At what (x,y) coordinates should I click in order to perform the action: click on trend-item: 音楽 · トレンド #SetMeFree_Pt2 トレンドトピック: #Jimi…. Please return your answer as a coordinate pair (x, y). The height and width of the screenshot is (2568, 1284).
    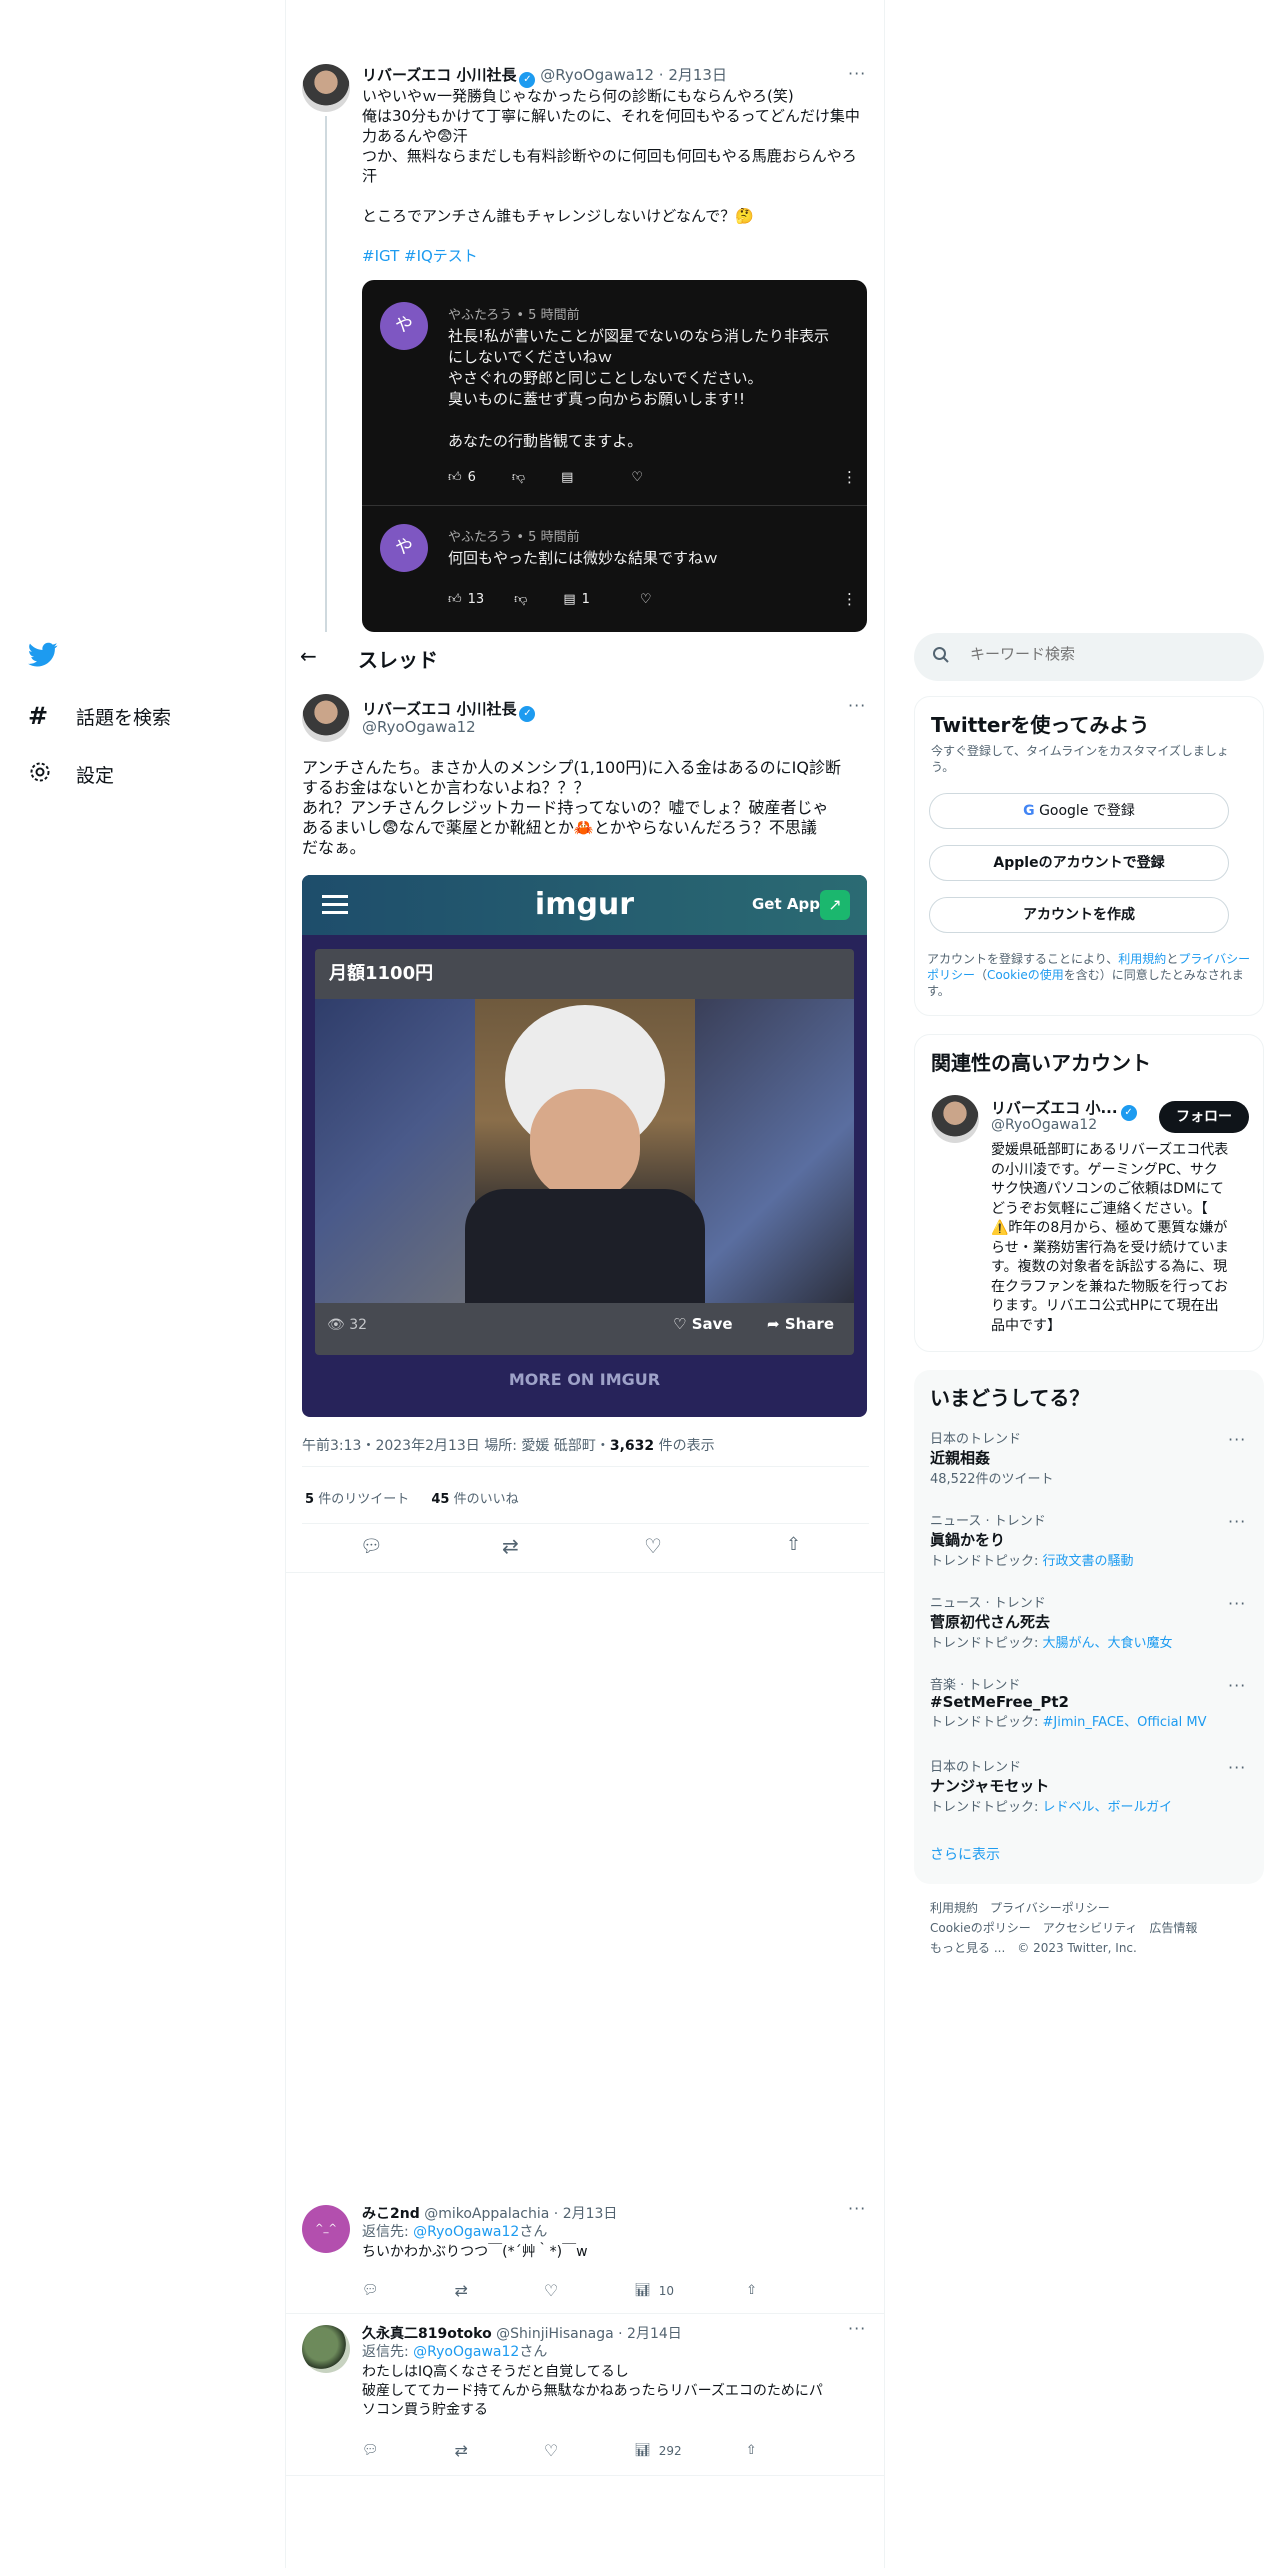
    Looking at the image, I should click on (1090, 1702).